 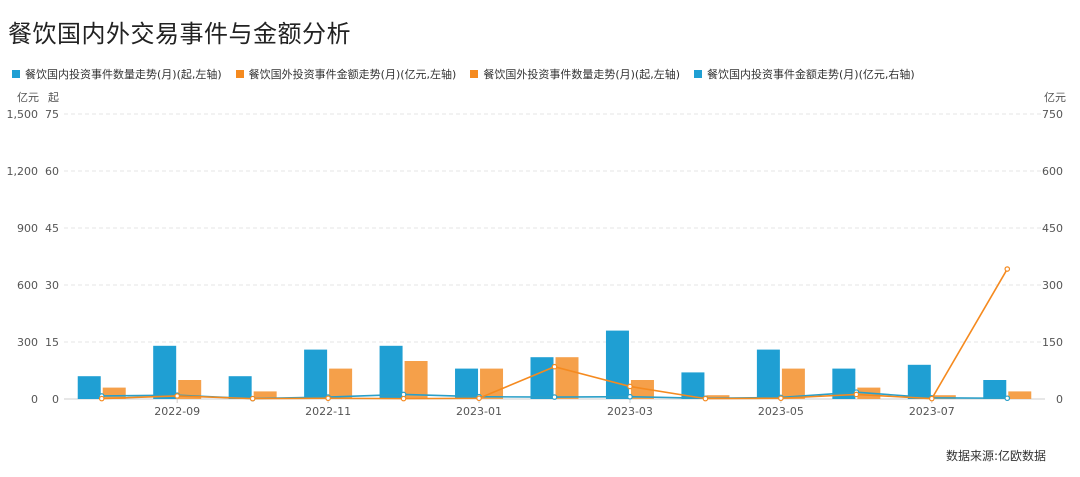 What do you see at coordinates (1055, 97) in the screenshot?
I see `y-right-unit: 亿元` at bounding box center [1055, 97].